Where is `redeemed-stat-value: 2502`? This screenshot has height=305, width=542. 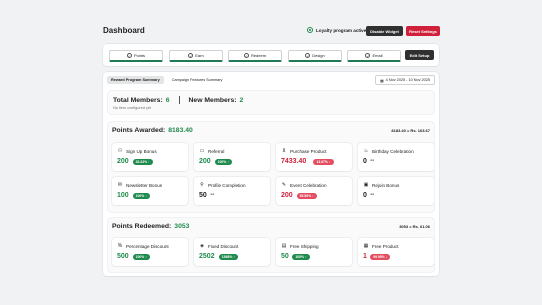
redeemed-stat-value: 2502 is located at coordinates (207, 256).